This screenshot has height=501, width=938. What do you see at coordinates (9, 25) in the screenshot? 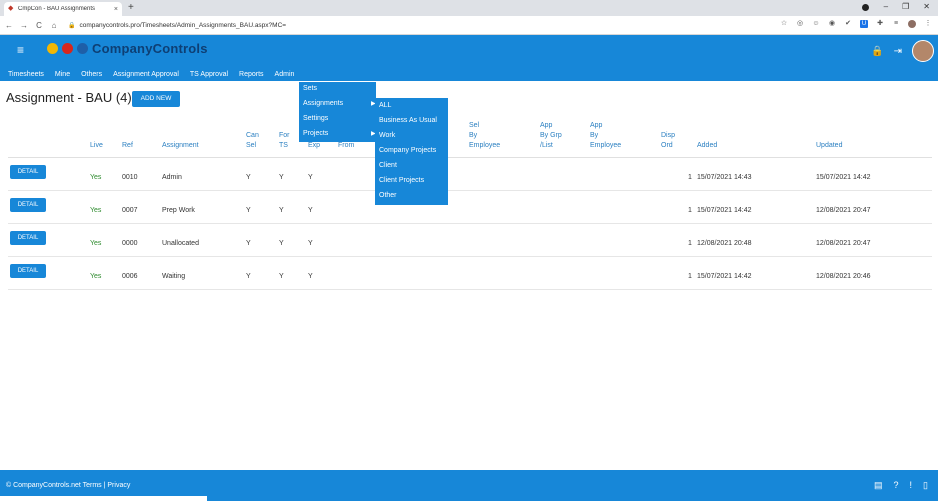
I see `back-button: ←` at bounding box center [9, 25].